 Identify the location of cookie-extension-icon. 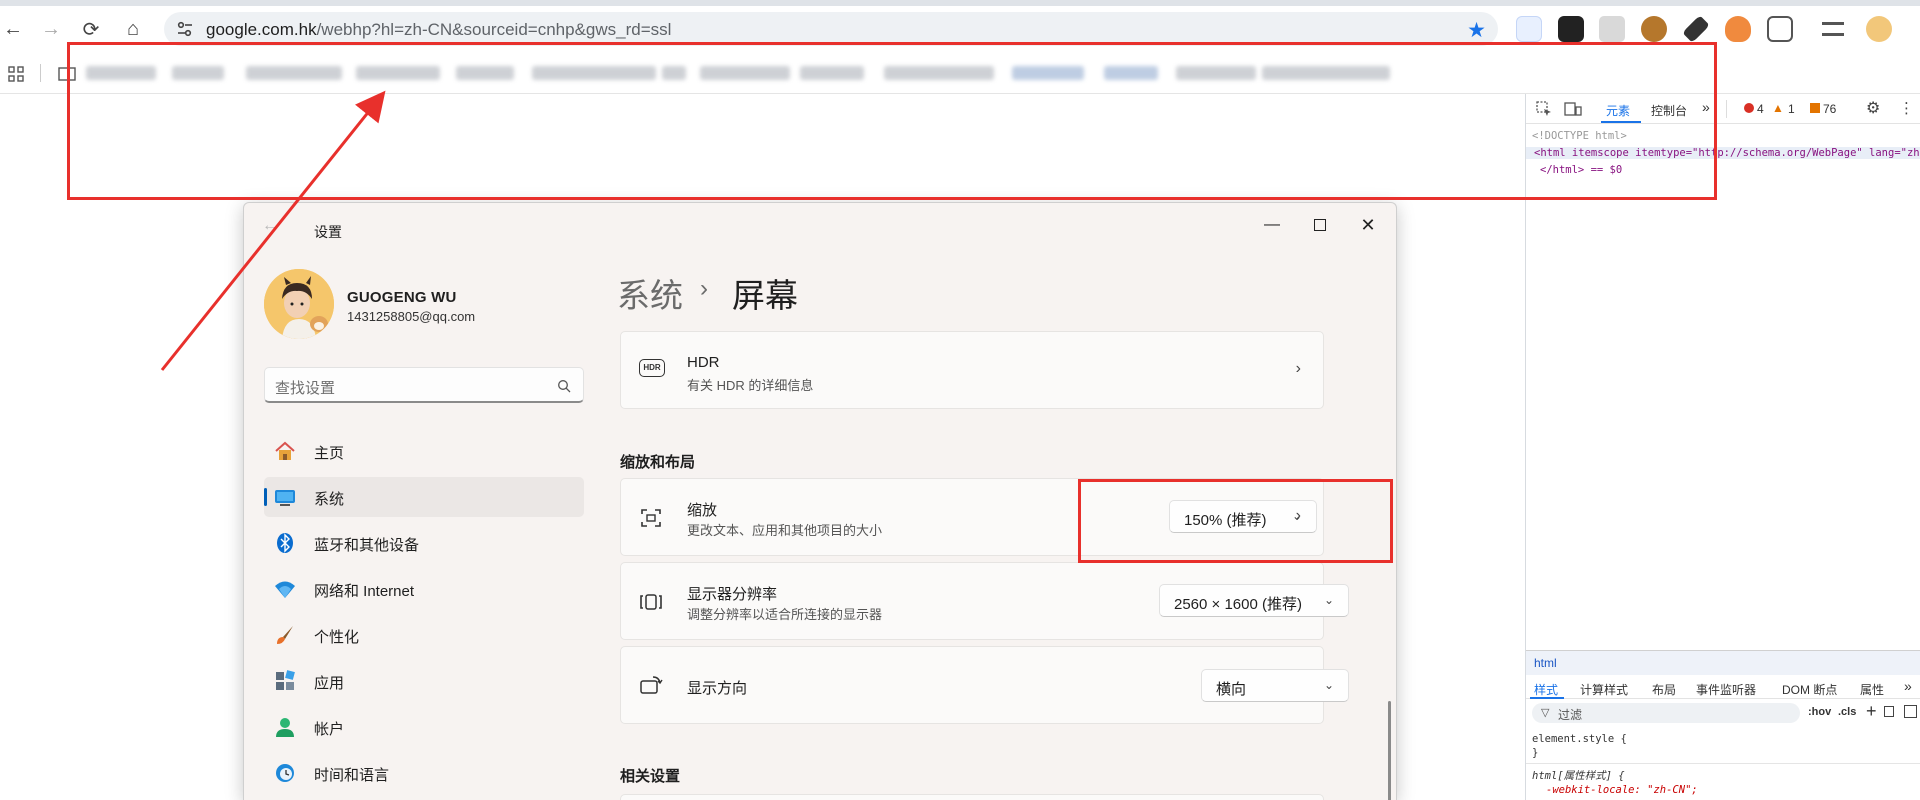
(1654, 29).